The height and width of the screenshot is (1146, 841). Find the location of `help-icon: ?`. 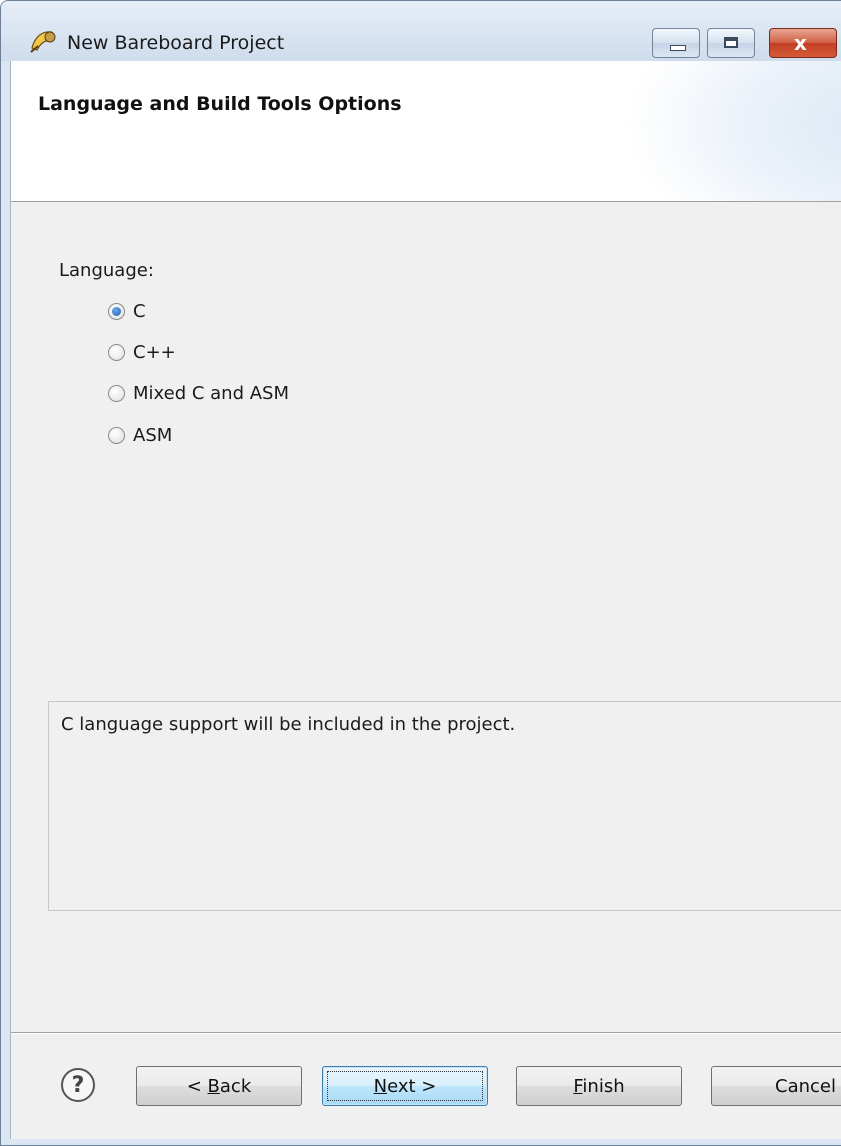

help-icon: ? is located at coordinates (78, 1085).